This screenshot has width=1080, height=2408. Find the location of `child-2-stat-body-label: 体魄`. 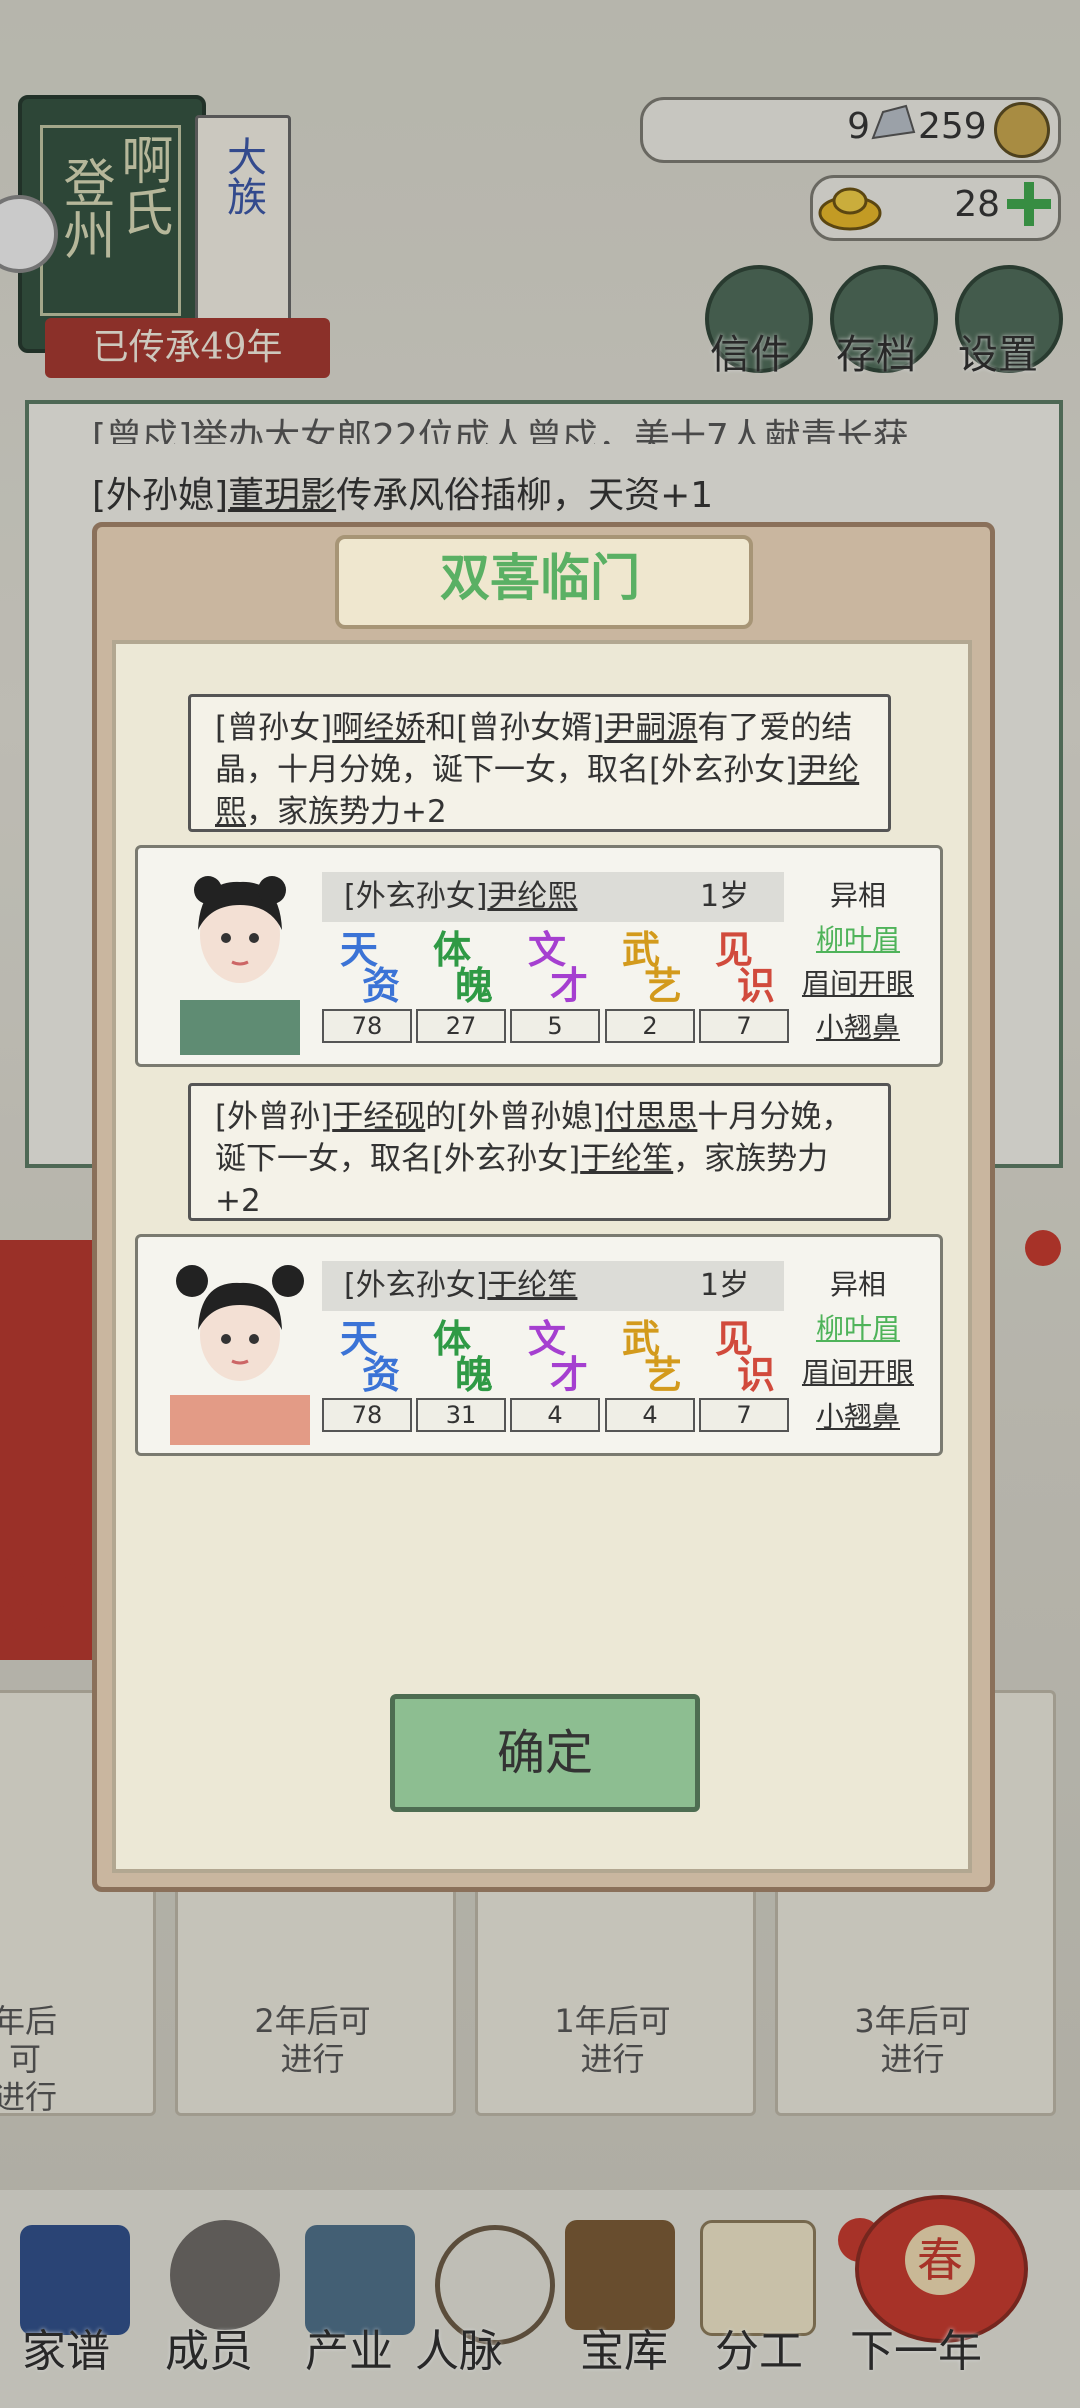

child-2-stat-body-label: 体魄 is located at coordinates (462, 1356).